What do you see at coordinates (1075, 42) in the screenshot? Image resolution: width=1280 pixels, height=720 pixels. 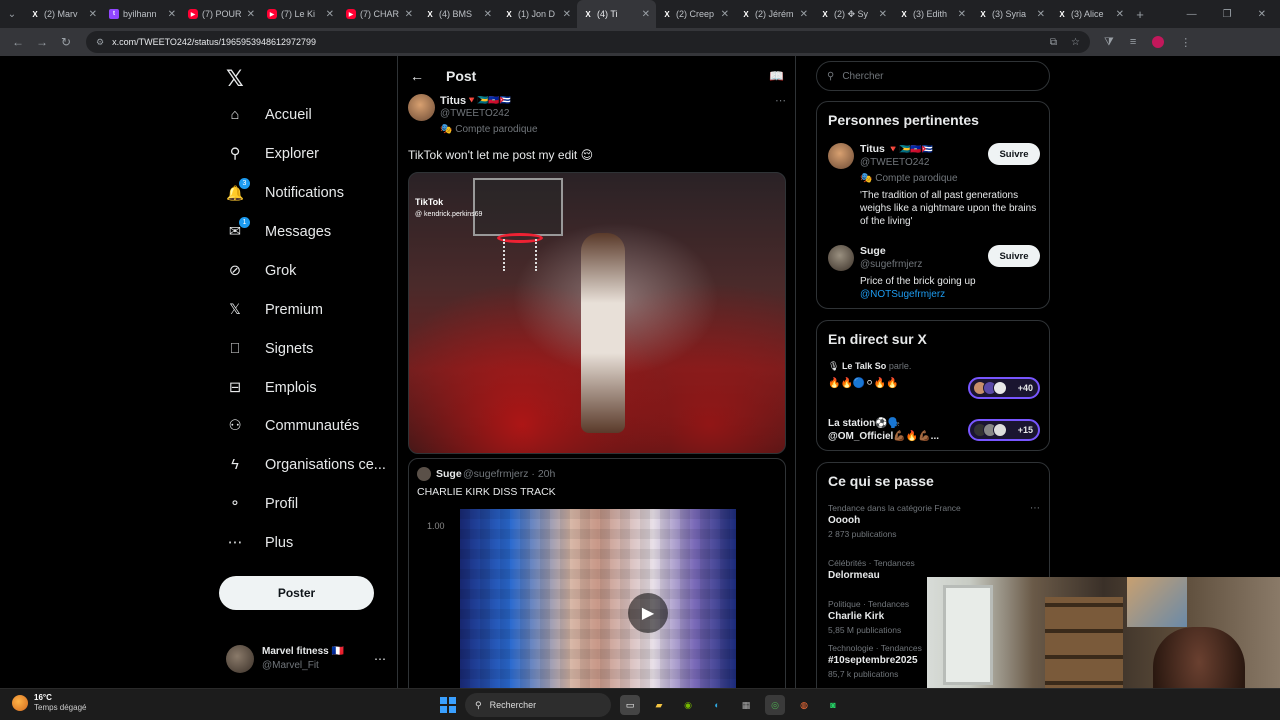 I see `bookmark-star-icon: ☆` at bounding box center [1075, 42].